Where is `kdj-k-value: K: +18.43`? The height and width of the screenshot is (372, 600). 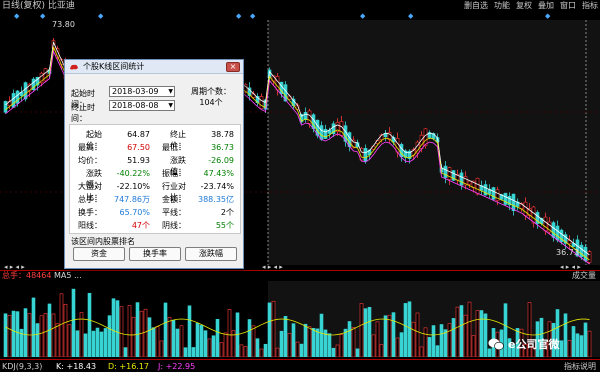 kdj-k-value: K: +18.43 is located at coordinates (76, 366).